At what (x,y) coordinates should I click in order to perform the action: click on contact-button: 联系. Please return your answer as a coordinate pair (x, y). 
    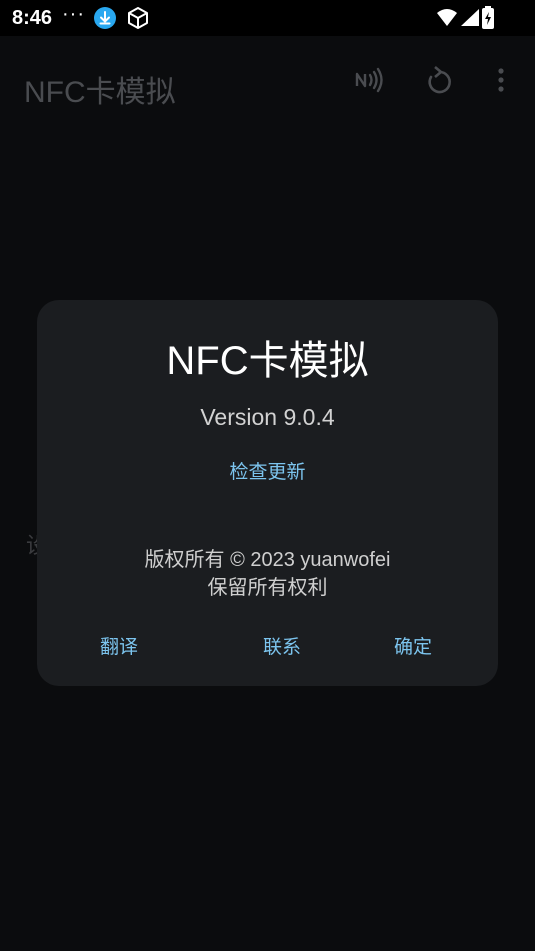
    Looking at the image, I should click on (282, 645).